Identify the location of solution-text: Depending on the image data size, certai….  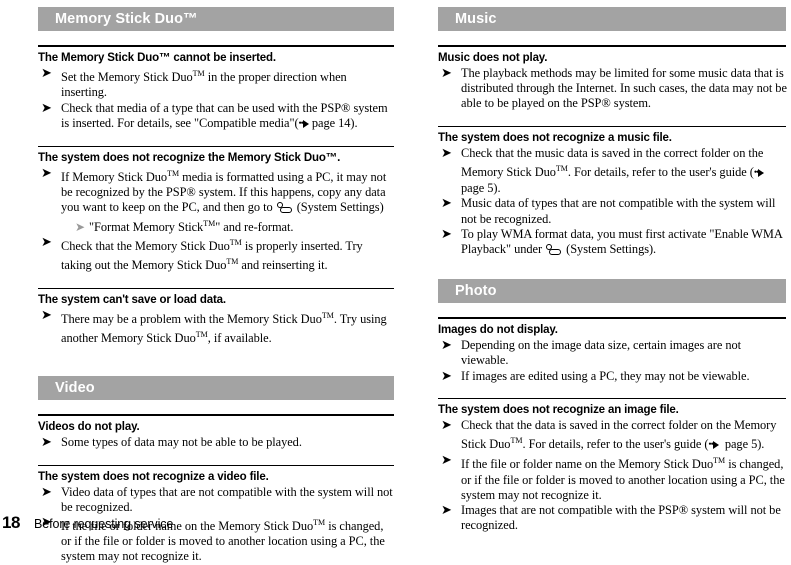
(601, 353).